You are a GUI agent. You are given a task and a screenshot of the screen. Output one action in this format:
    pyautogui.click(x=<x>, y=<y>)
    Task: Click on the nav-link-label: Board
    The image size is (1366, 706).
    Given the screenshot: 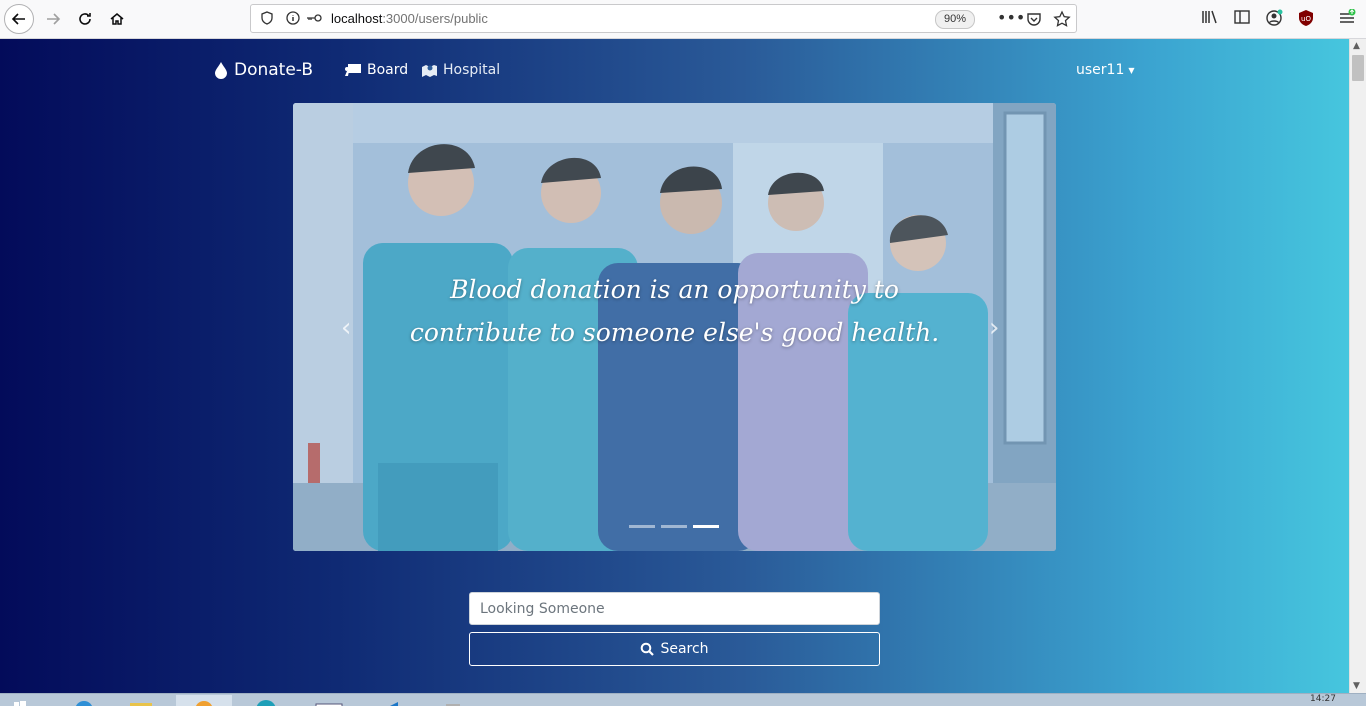 What is the action you would take?
    pyautogui.click(x=388, y=70)
    